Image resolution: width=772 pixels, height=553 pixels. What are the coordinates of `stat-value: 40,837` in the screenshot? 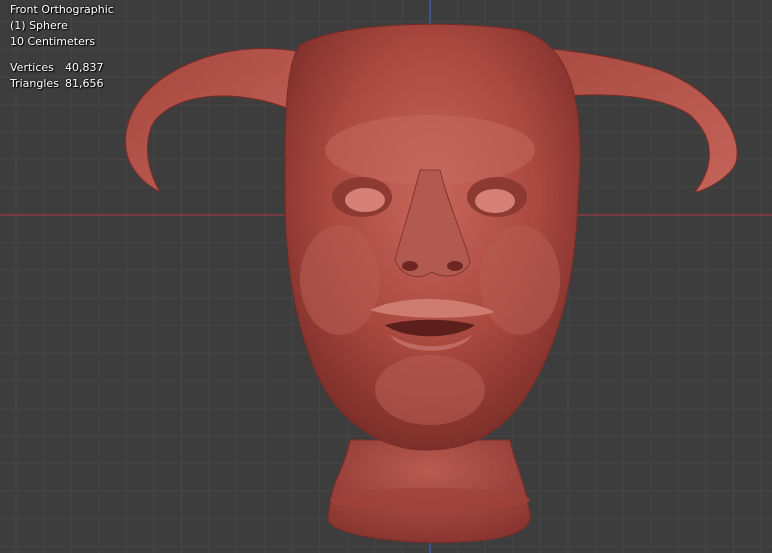 It's located at (84, 67).